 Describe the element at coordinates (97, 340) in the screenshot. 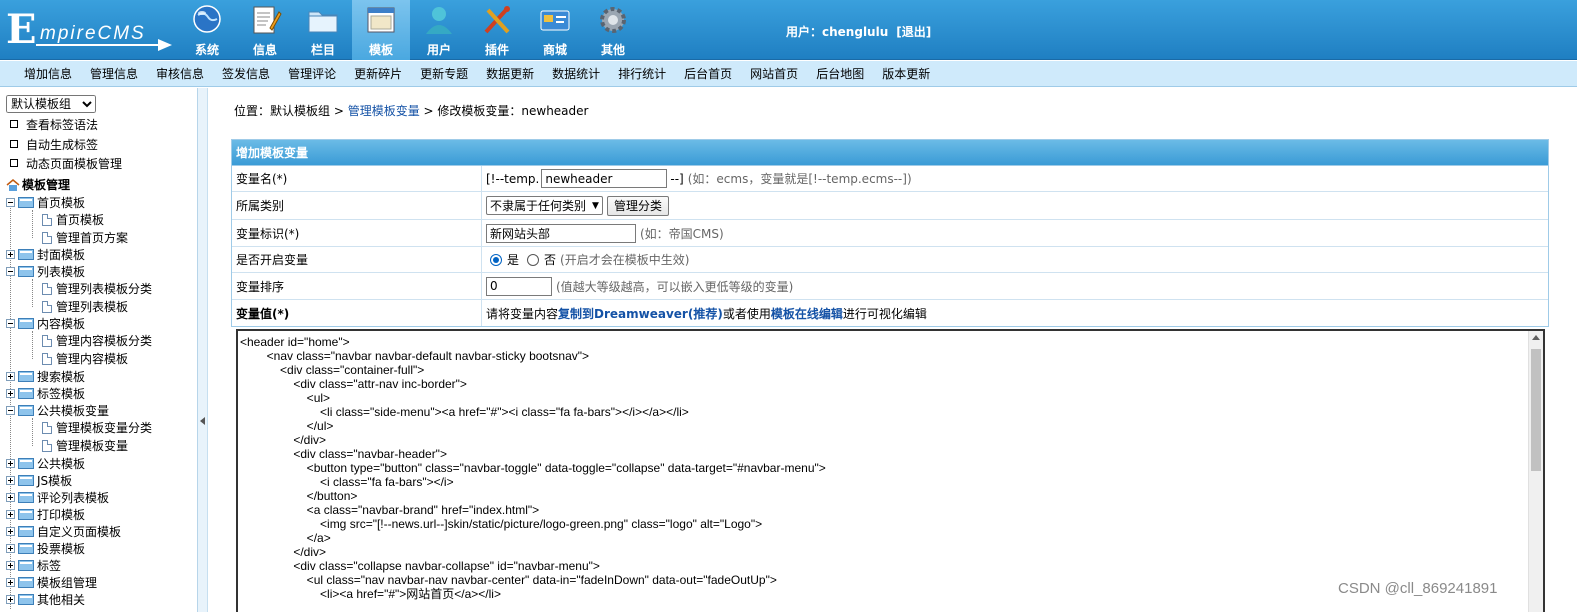

I see `tree-leaf-content-category: 管理内容模板分类` at that location.